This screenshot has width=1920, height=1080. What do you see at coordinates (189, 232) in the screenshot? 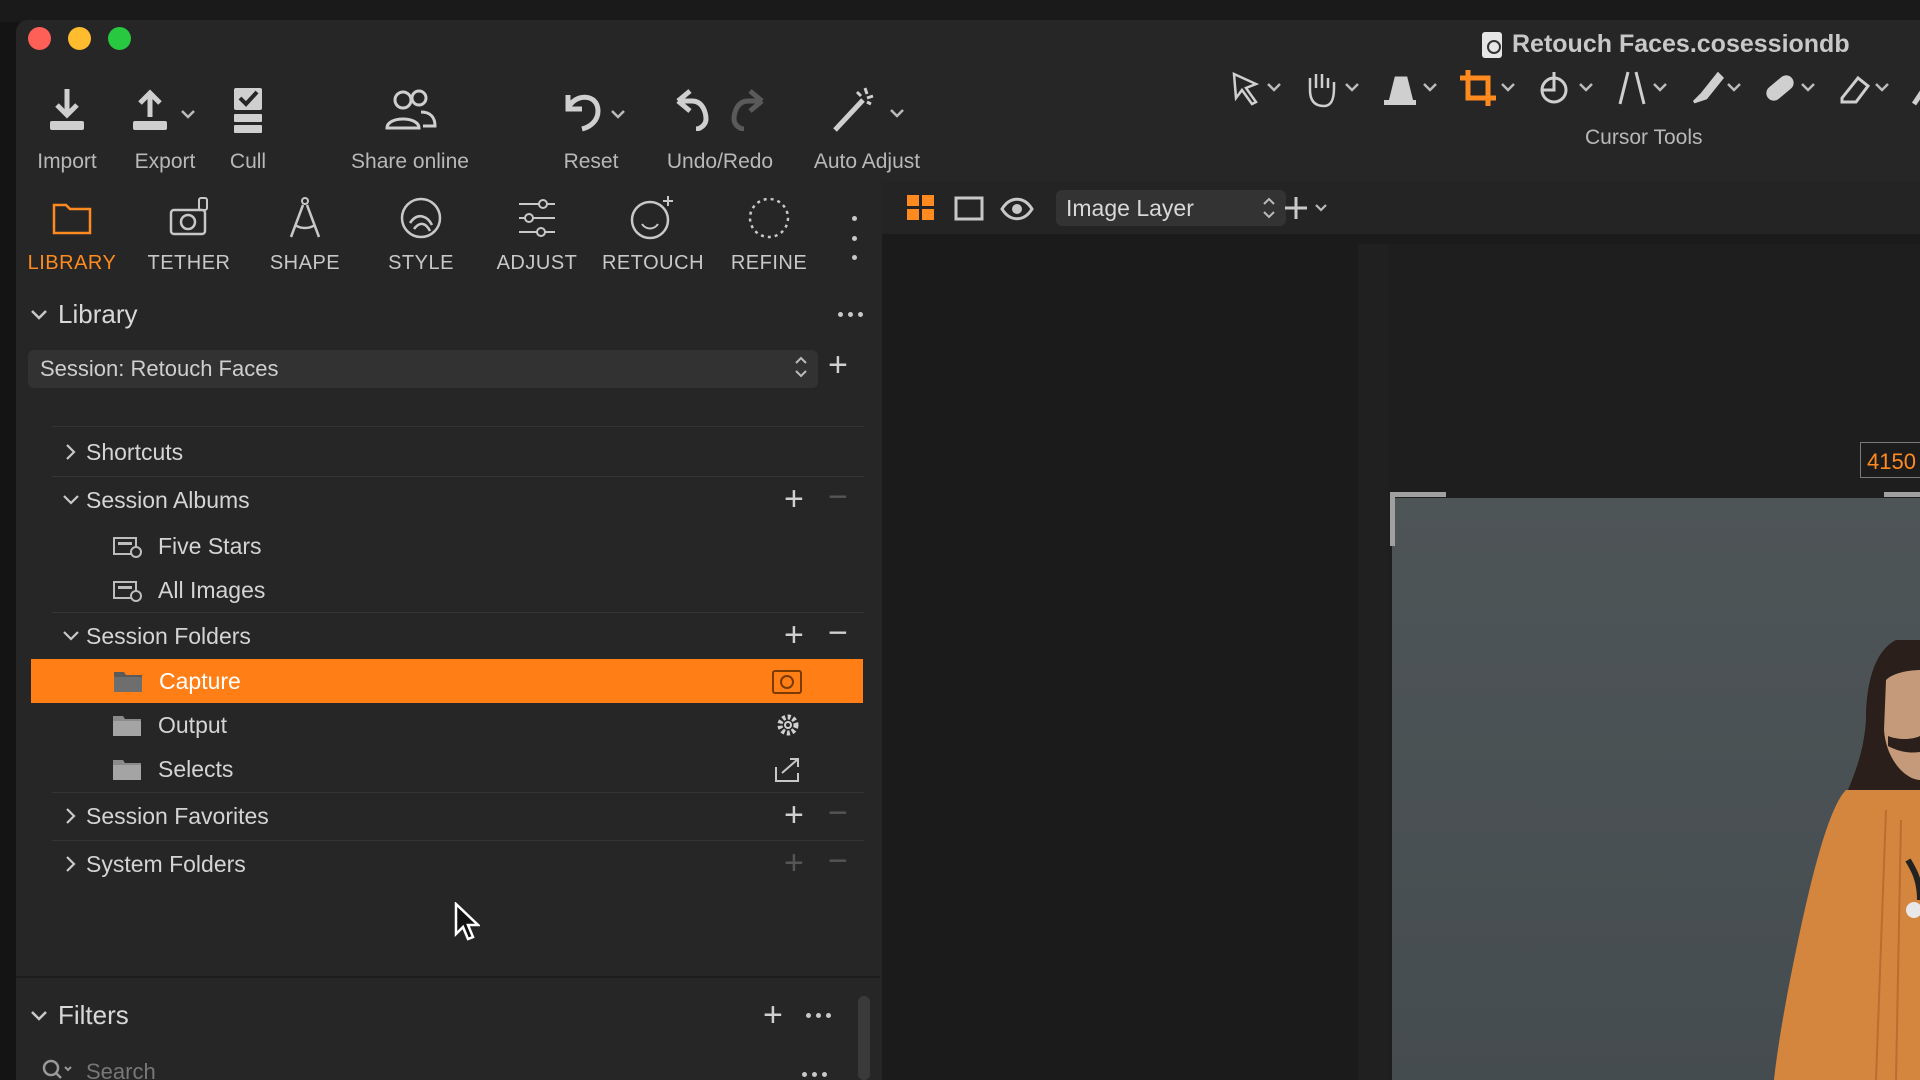
I see `tab-tether: TETHER` at bounding box center [189, 232].